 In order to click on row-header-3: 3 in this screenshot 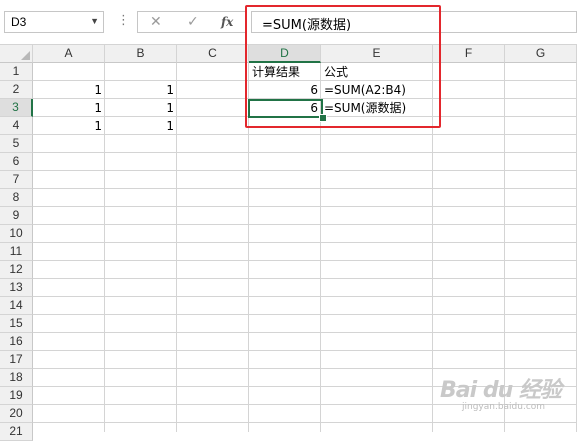, I will do `click(16, 108)`.